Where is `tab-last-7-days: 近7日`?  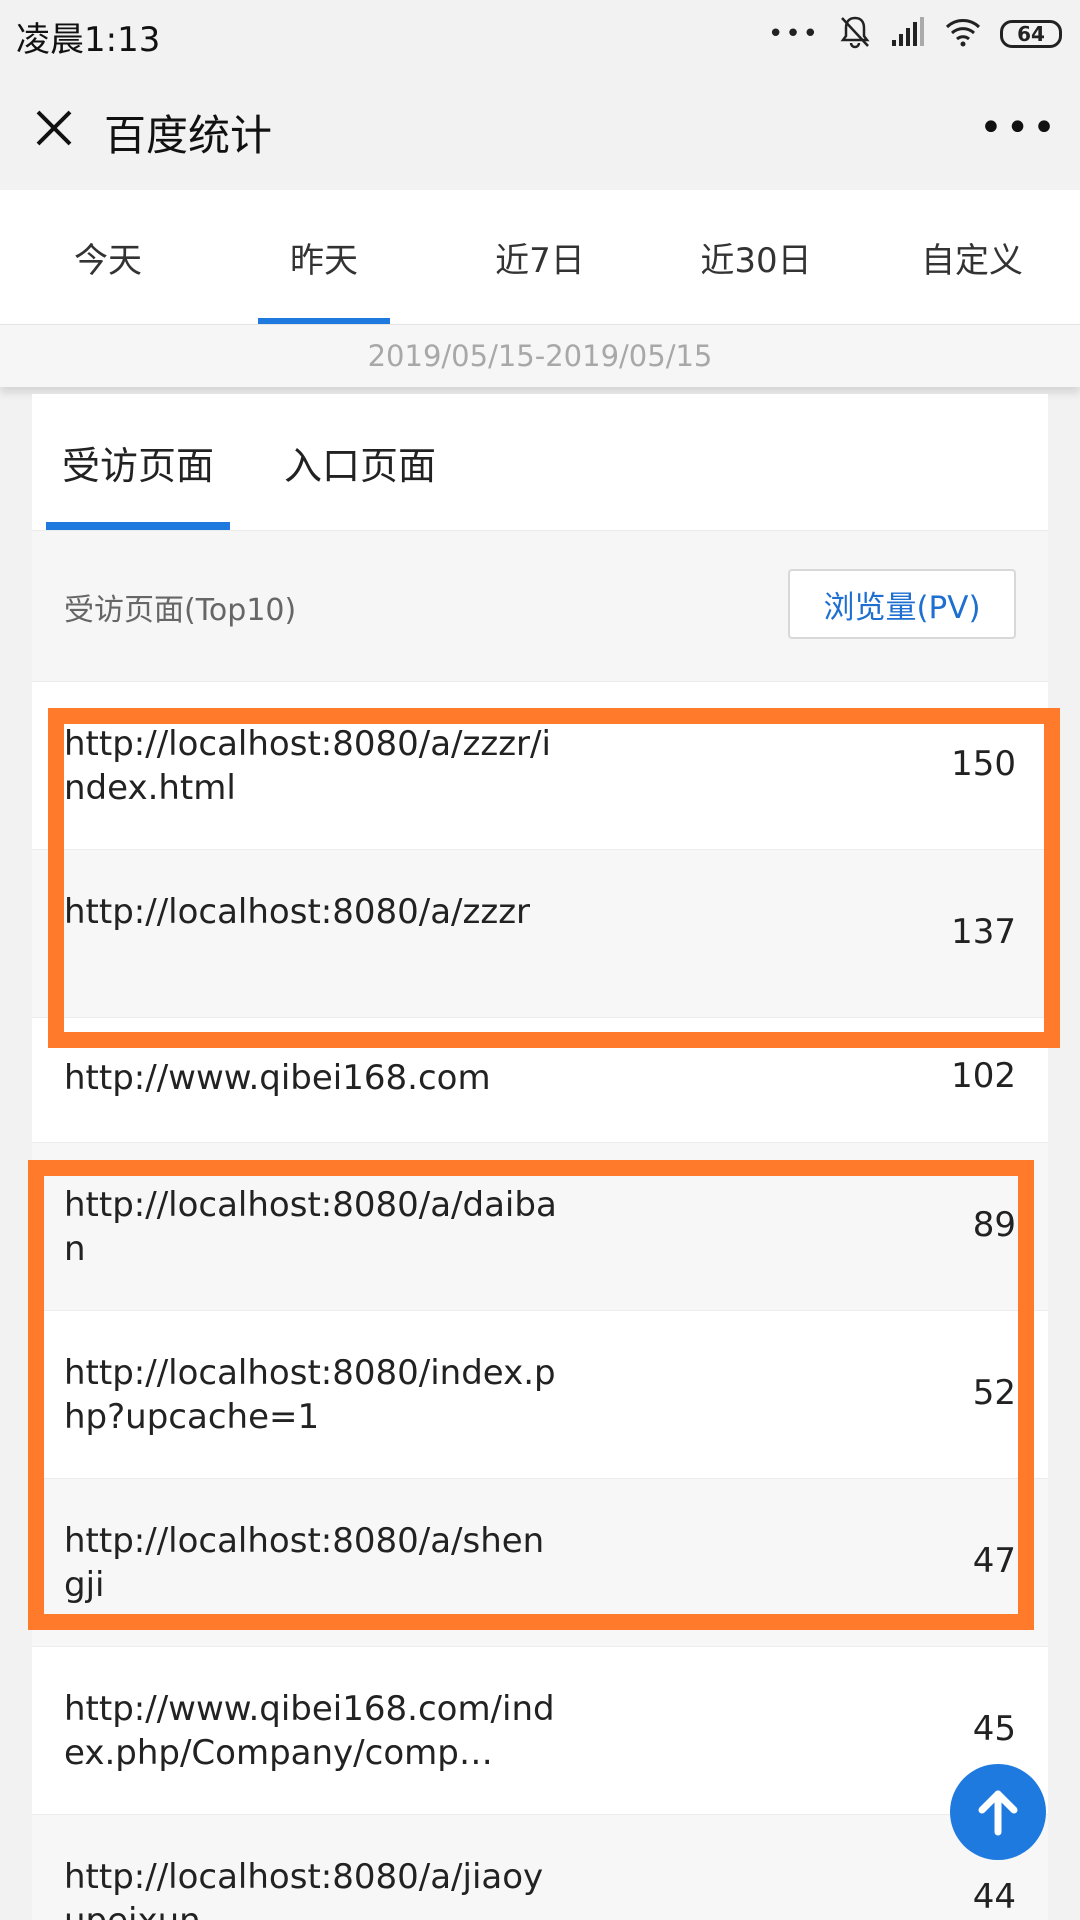
tab-last-7-days: 近7日 is located at coordinates (540, 257).